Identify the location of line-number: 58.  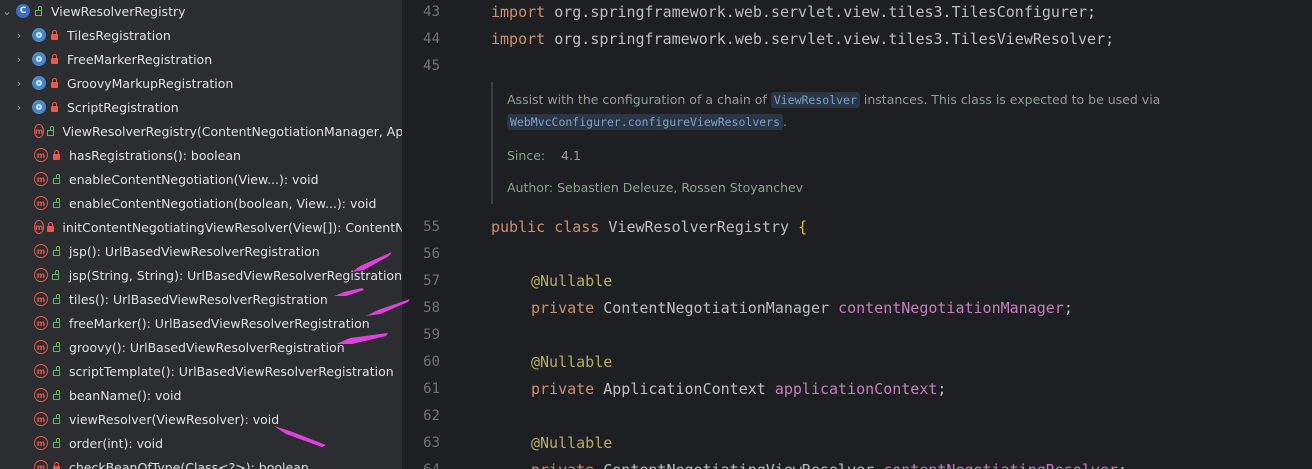
(431, 308).